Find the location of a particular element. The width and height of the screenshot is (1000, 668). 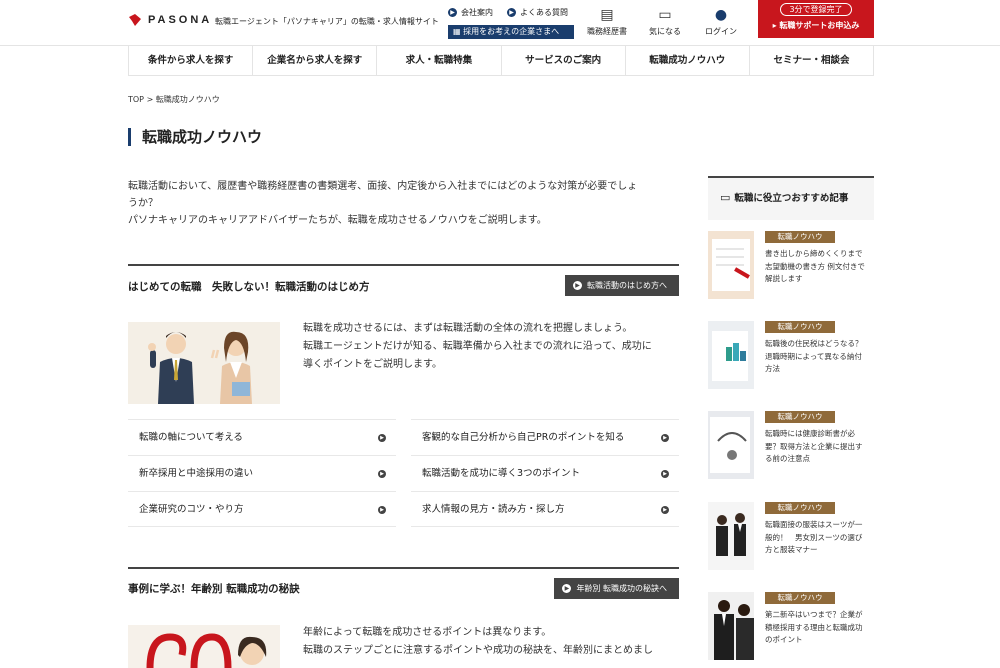

building-icon: ▦ is located at coordinates (458, 31).